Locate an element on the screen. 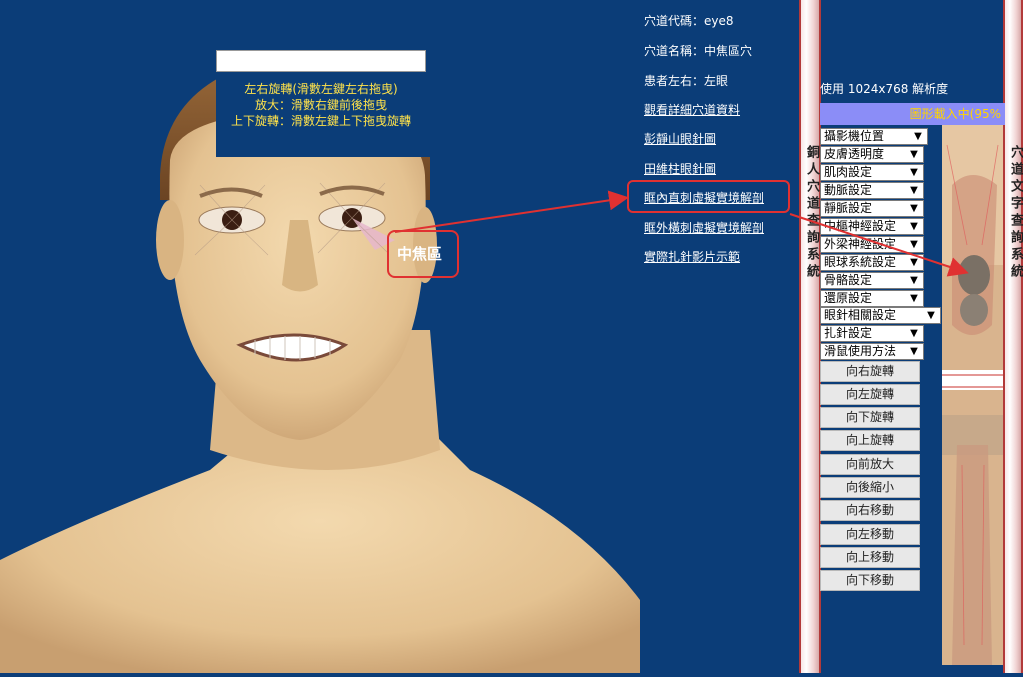 The width and height of the screenshot is (1023, 677). move-up-button: 向上移動 is located at coordinates (870, 557).